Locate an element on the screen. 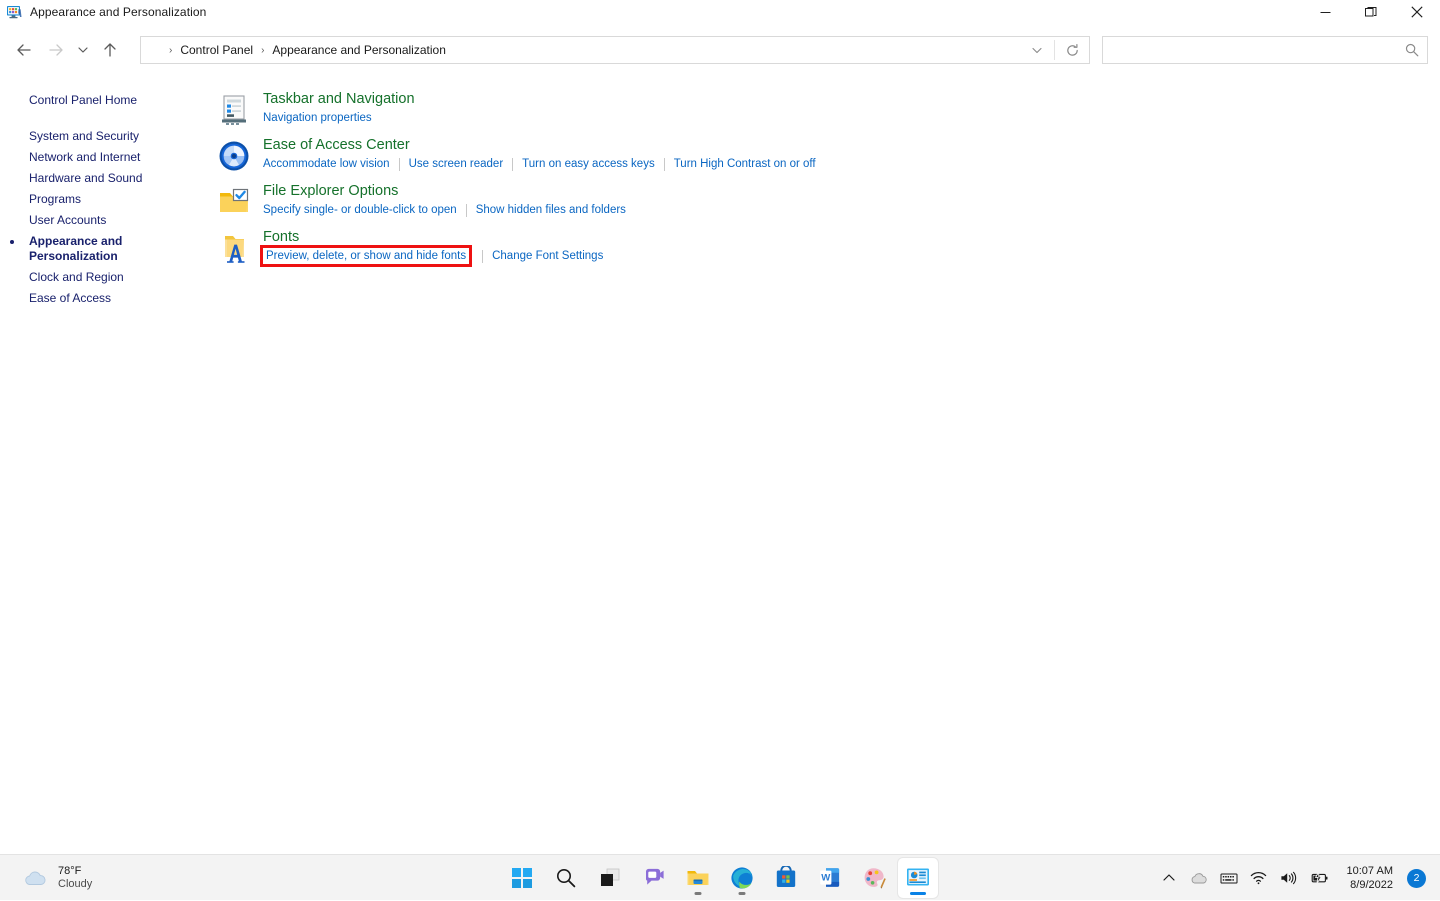 Image resolution: width=1440 pixels, height=901 pixels. notification-badge: 2 is located at coordinates (1416, 878).